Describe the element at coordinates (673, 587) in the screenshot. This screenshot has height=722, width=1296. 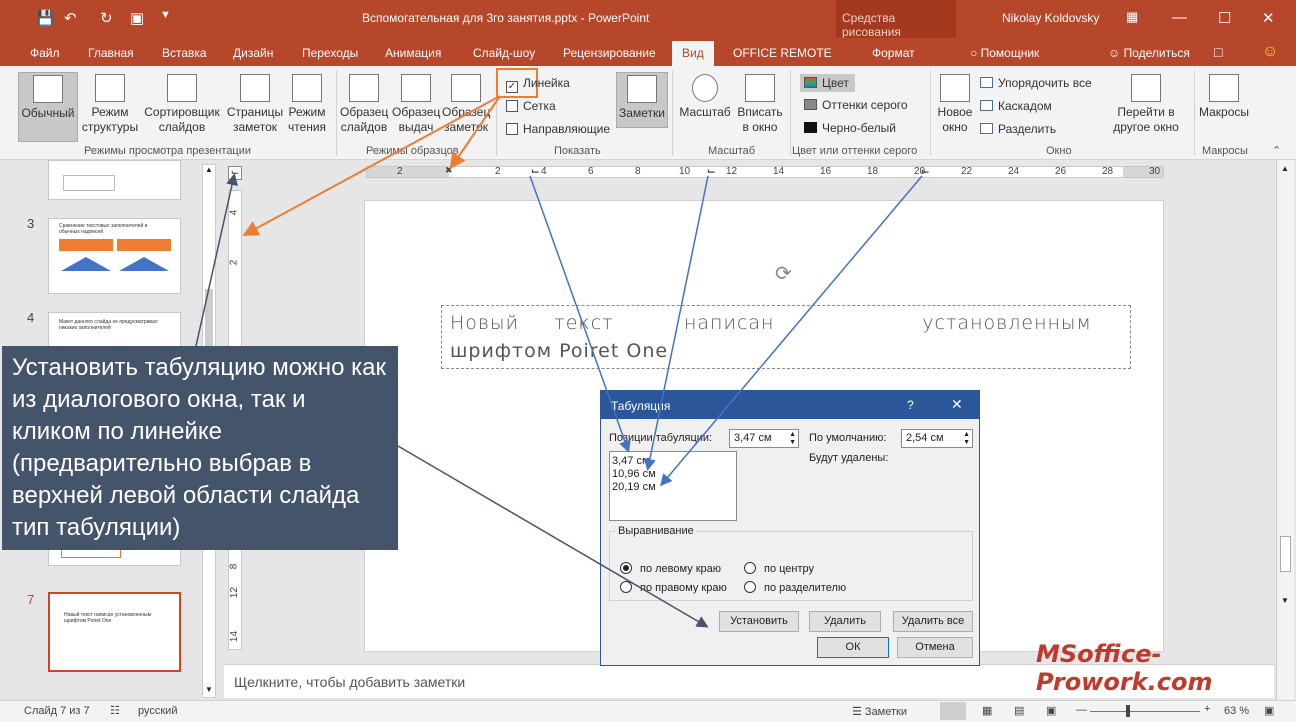
I see `align-right-radio: по правому краю` at that location.